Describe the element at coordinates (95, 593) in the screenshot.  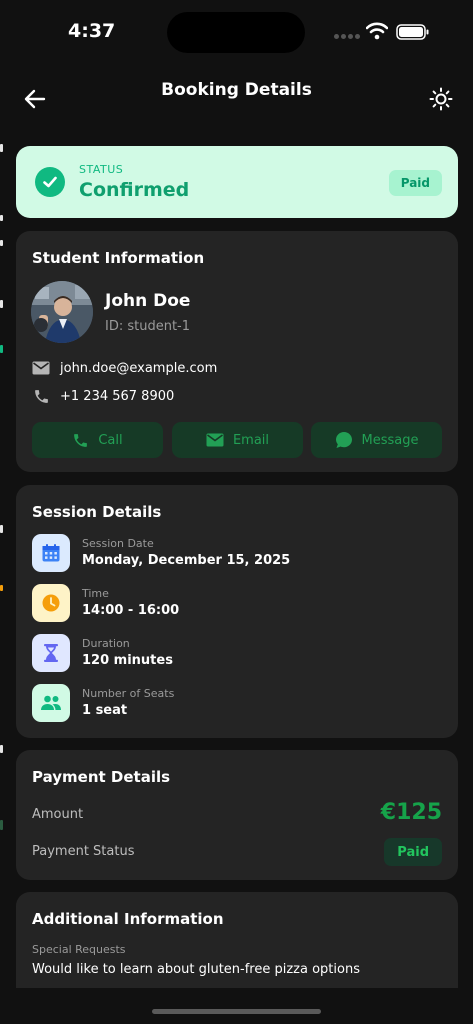
I see `session-time-label: Time` at that location.